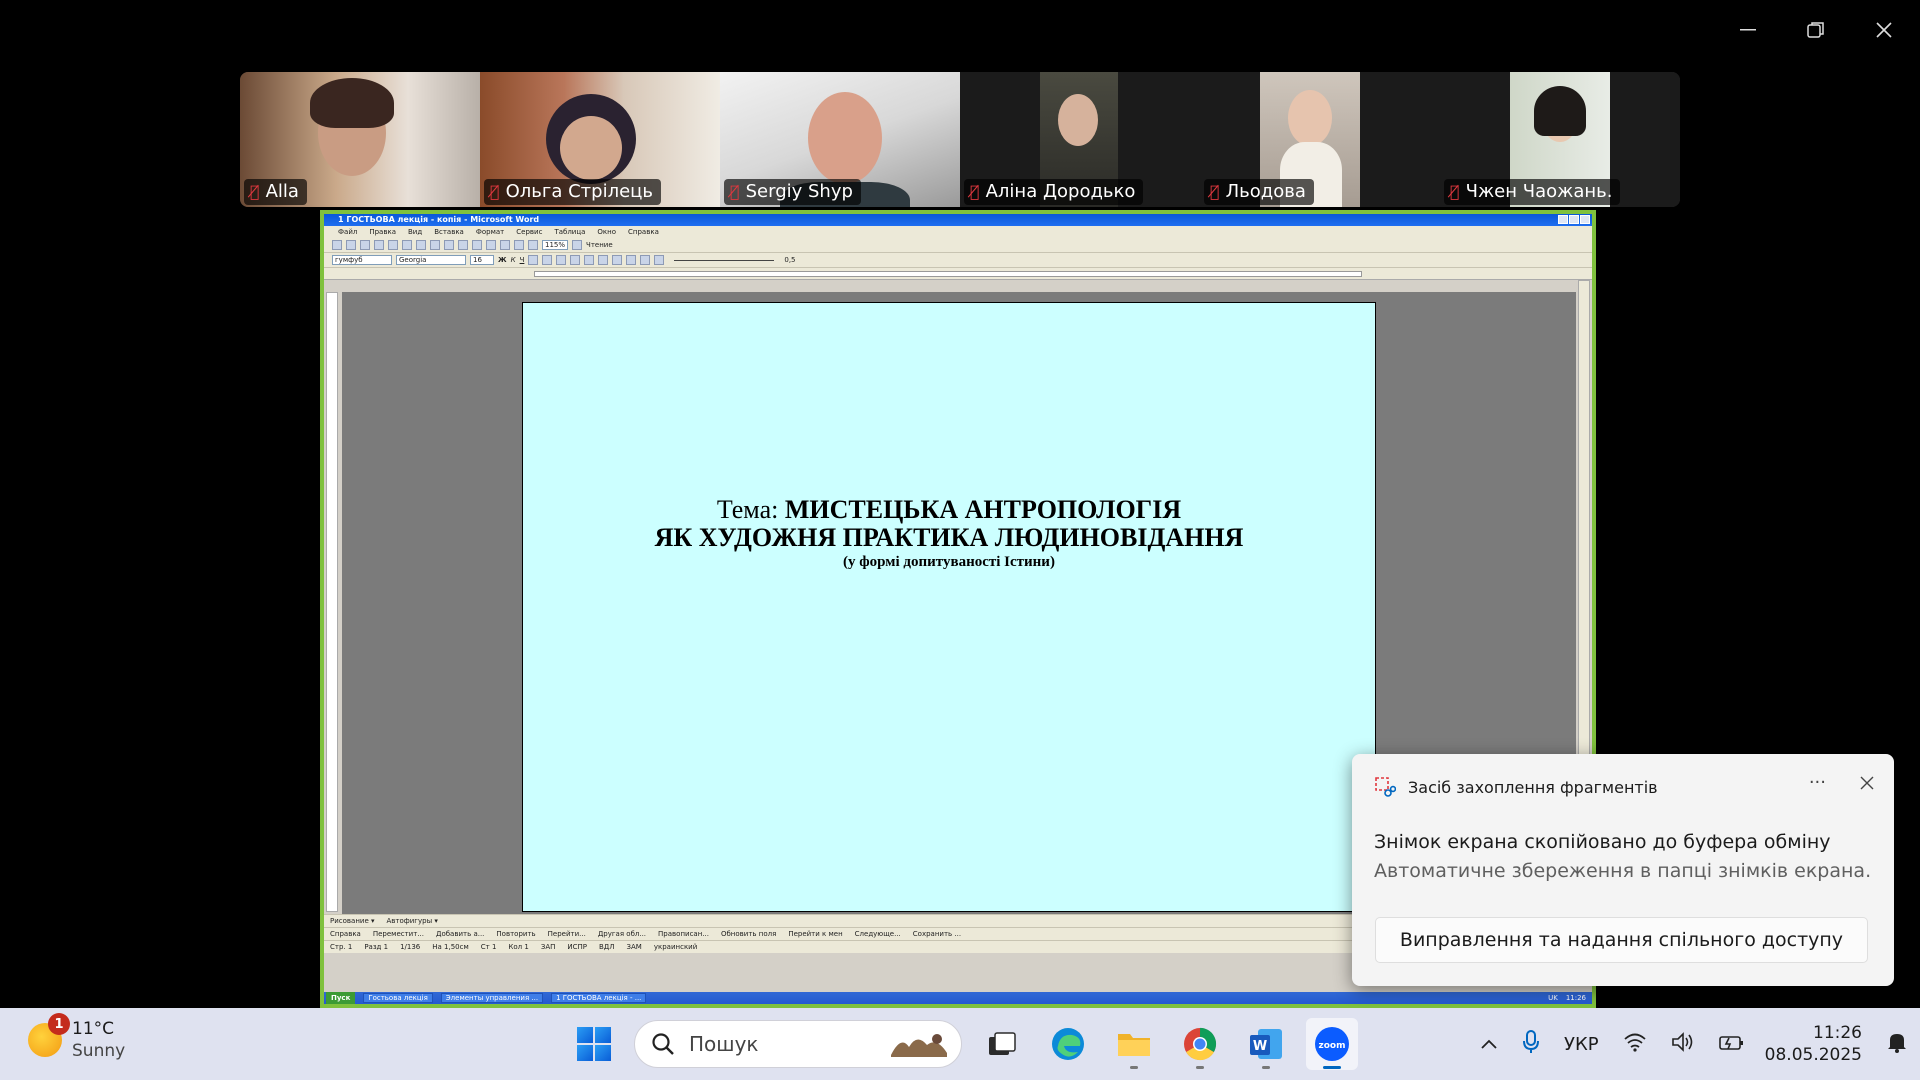  I want to click on read-mode-button: Чтение, so click(599, 245).